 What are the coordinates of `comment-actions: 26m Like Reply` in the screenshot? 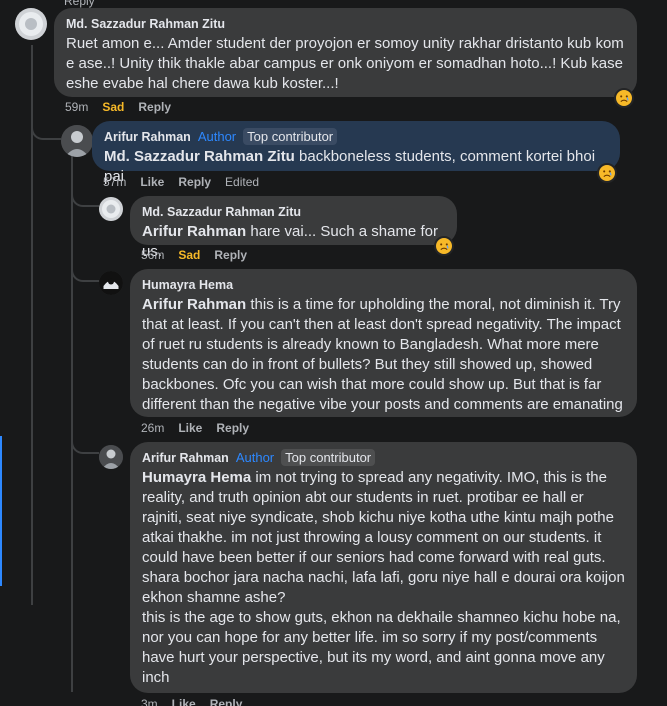 It's located at (195, 428).